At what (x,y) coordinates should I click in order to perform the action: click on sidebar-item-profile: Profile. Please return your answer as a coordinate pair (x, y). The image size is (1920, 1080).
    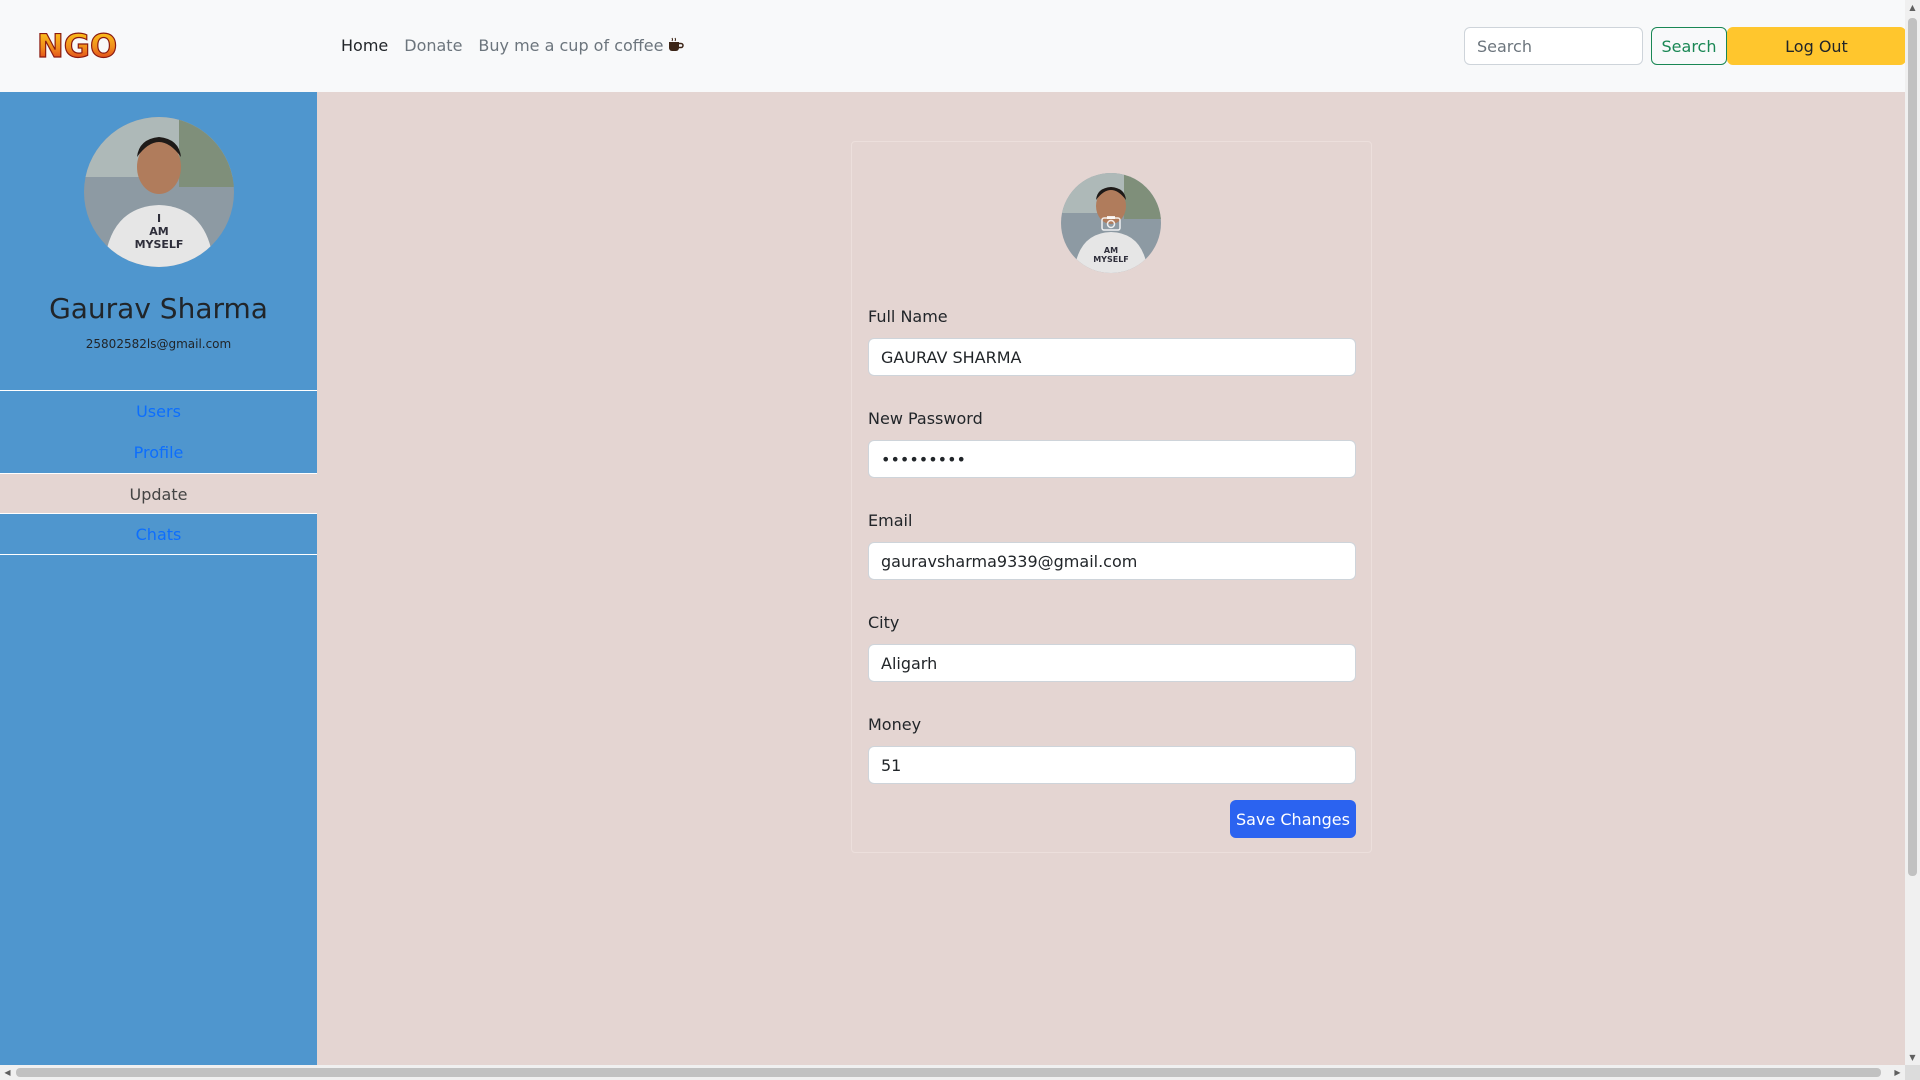
    Looking at the image, I should click on (158, 452).